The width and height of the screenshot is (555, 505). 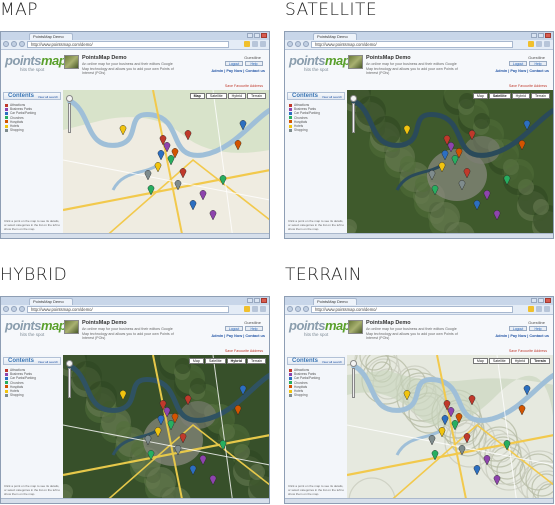 I want to click on map-satellite: Map Satellite Hybrid Terrain, so click(x=450, y=164).